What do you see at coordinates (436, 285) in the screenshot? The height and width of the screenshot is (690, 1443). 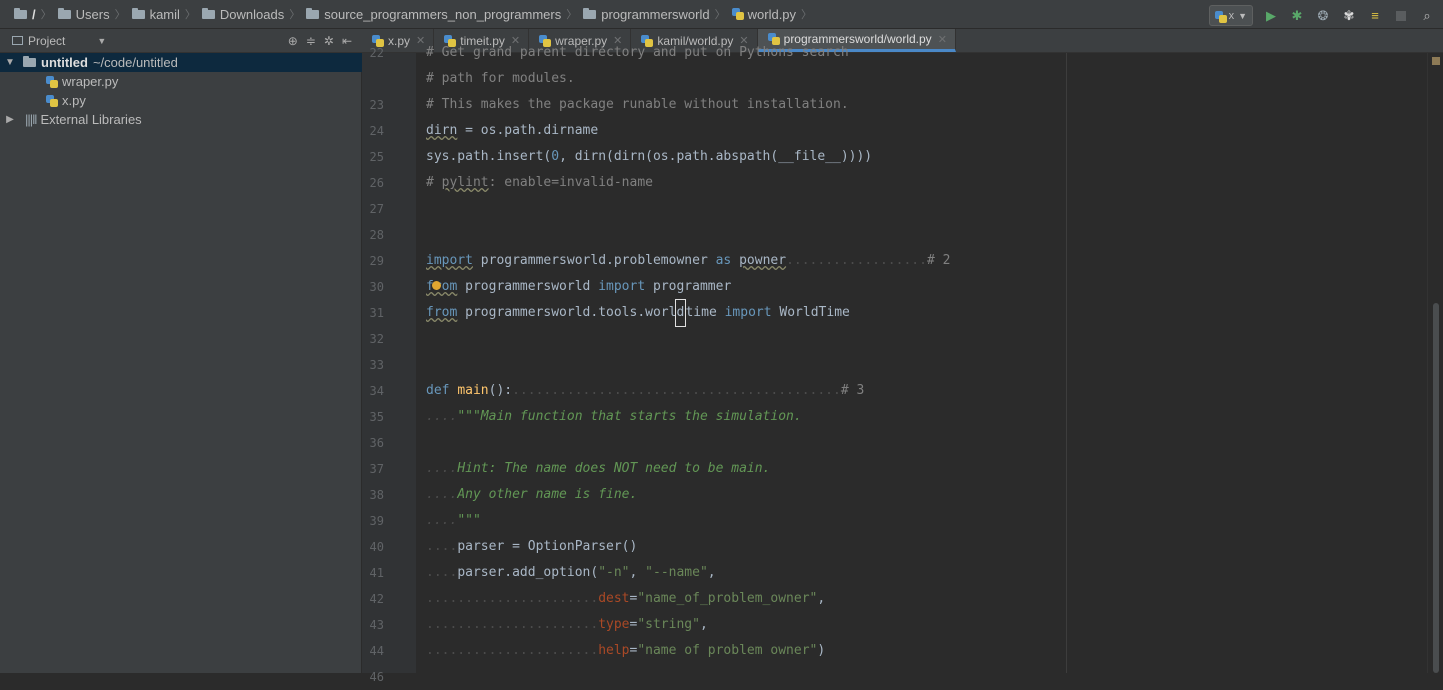 I see `intention-bulb-icon` at bounding box center [436, 285].